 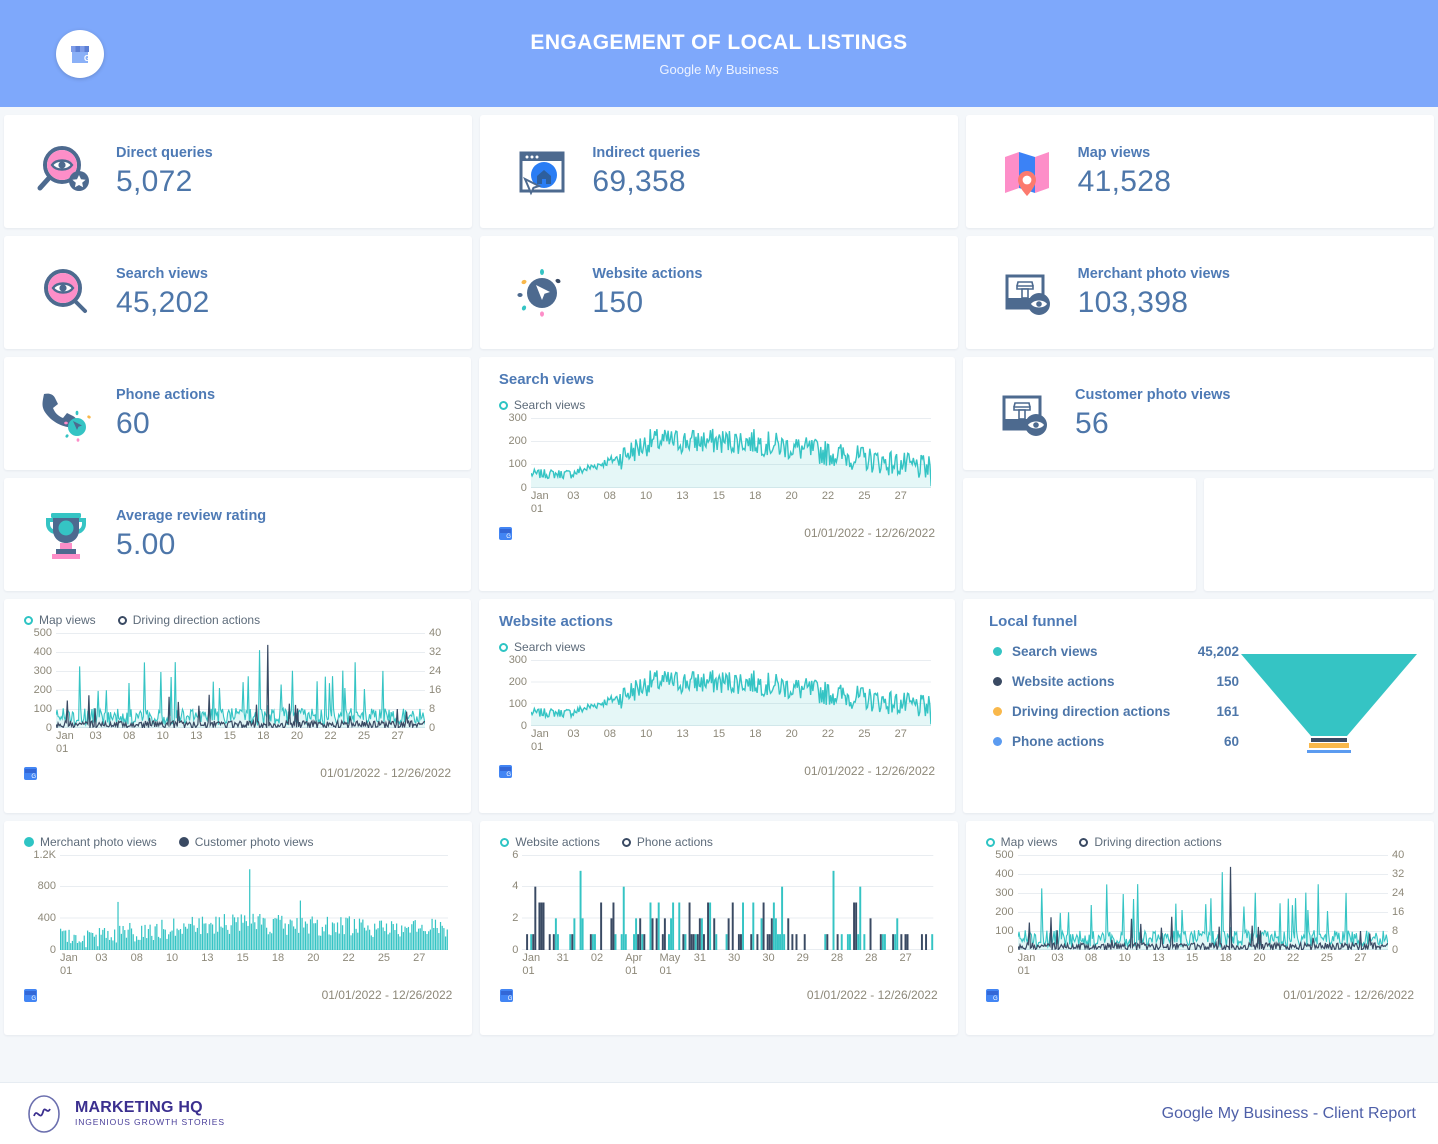 I want to click on legend-label: Map views, so click(x=67, y=620).